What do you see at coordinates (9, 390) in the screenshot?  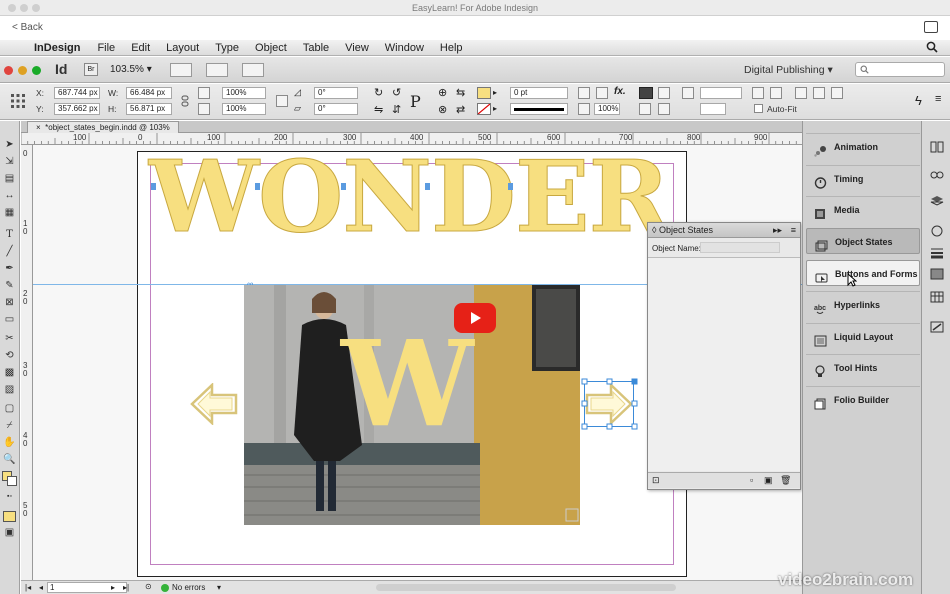 I see `gradient-feather-tool-icon: ▨` at bounding box center [9, 390].